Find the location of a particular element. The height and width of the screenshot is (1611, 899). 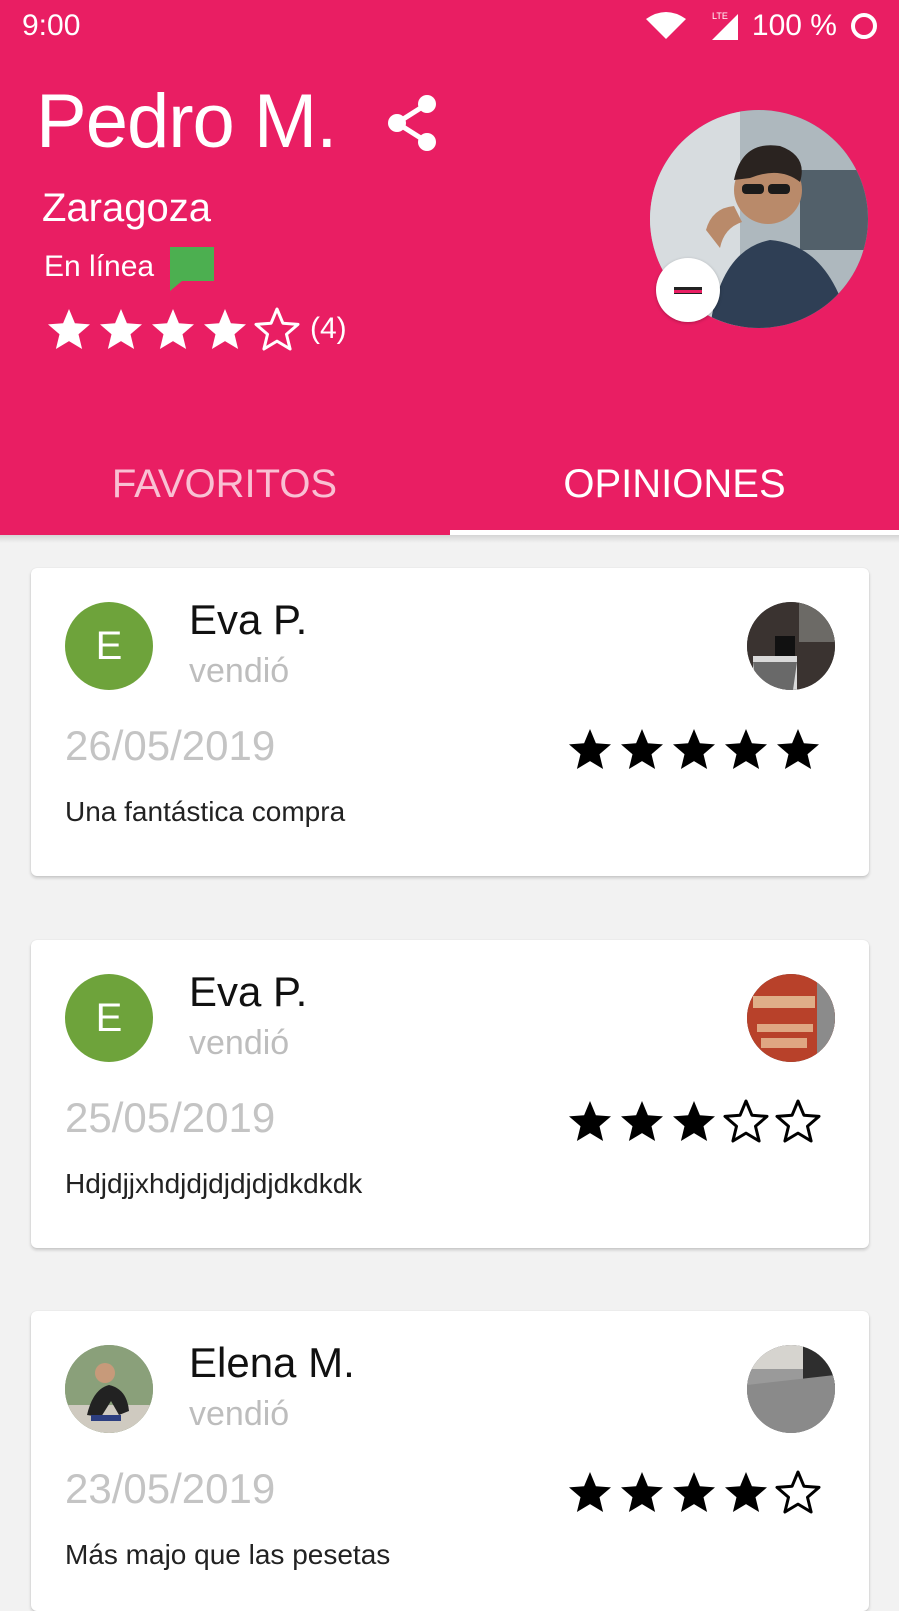

status-icons: LTE 100 % is located at coordinates (761, 26).